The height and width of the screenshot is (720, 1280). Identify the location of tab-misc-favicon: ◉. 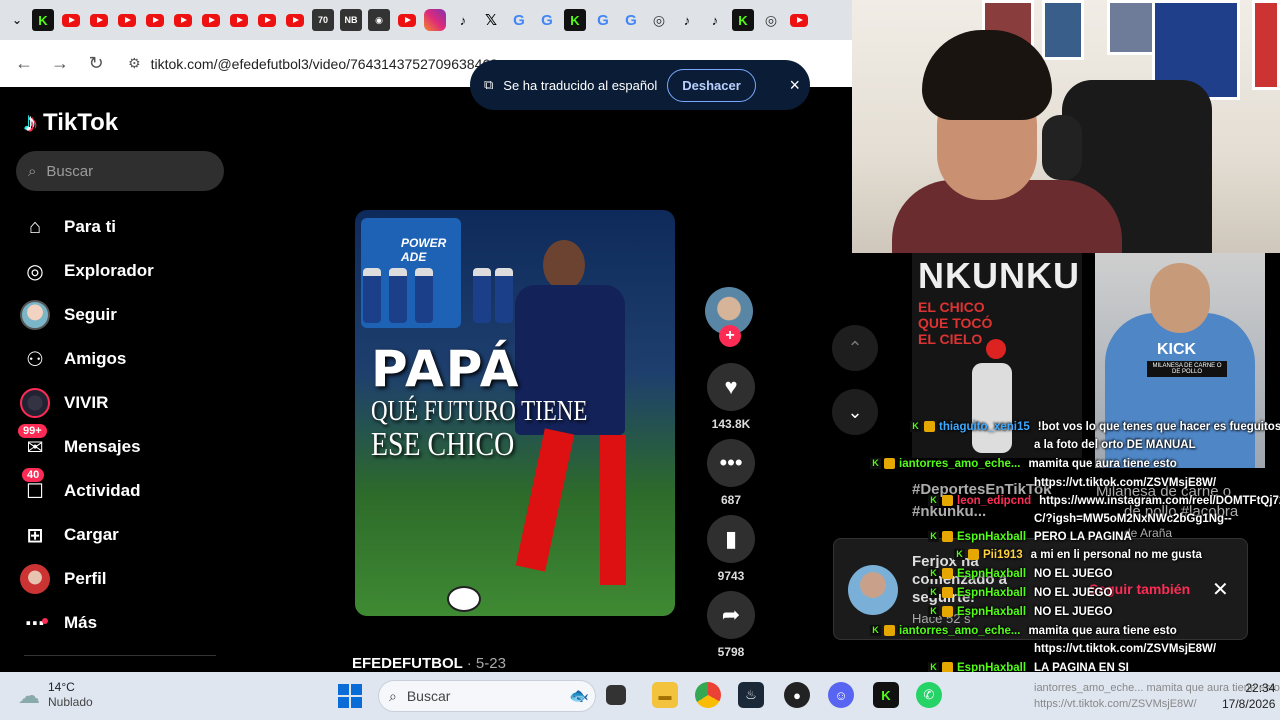
(379, 20).